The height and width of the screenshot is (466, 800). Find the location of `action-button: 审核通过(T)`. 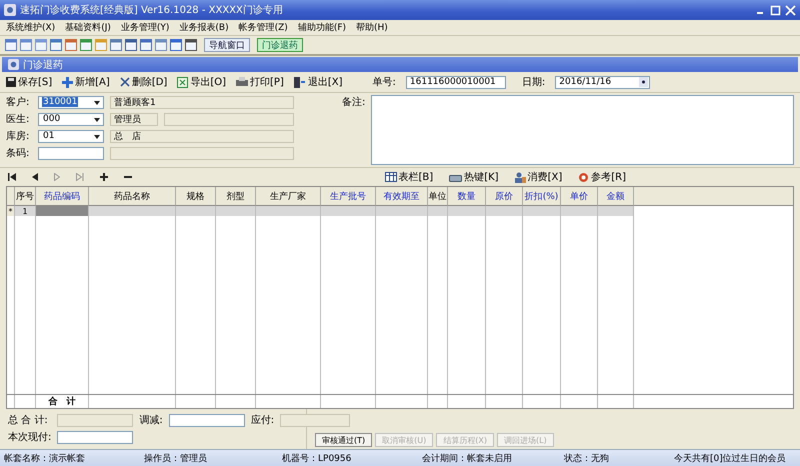

action-button: 审核通过(T) is located at coordinates (343, 440).